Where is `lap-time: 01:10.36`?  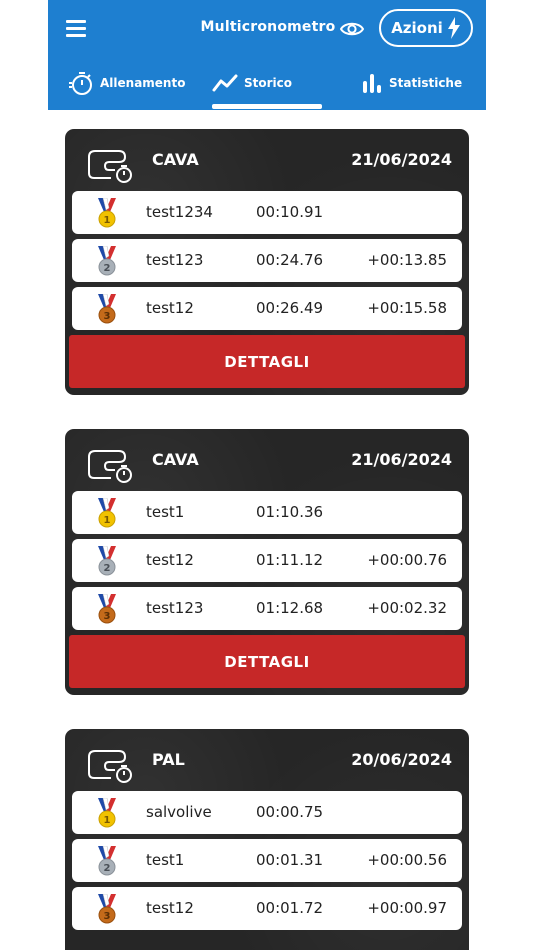 lap-time: 01:10.36 is located at coordinates (290, 512).